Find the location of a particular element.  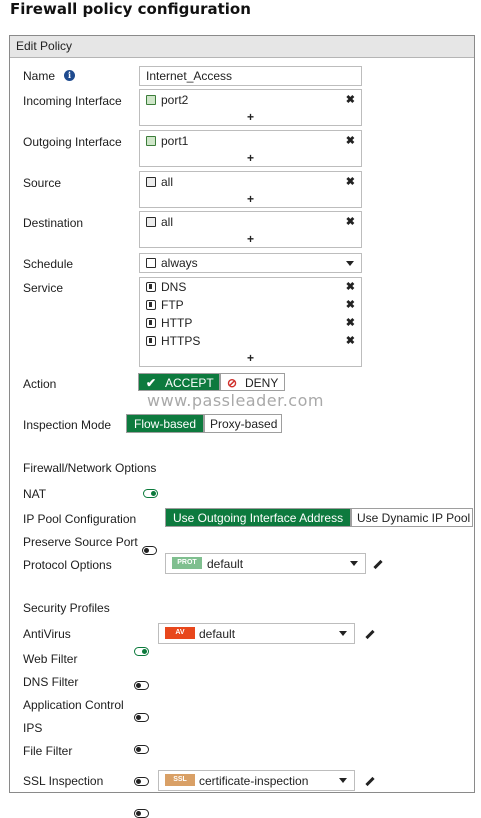

preserve-source-port-toggle is located at coordinates (149, 550).